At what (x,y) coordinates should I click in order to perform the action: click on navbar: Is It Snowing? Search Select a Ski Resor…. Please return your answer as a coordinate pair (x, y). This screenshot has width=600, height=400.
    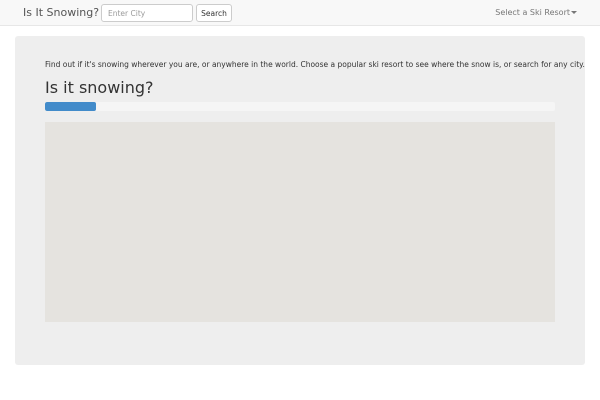
    Looking at the image, I should click on (300, 13).